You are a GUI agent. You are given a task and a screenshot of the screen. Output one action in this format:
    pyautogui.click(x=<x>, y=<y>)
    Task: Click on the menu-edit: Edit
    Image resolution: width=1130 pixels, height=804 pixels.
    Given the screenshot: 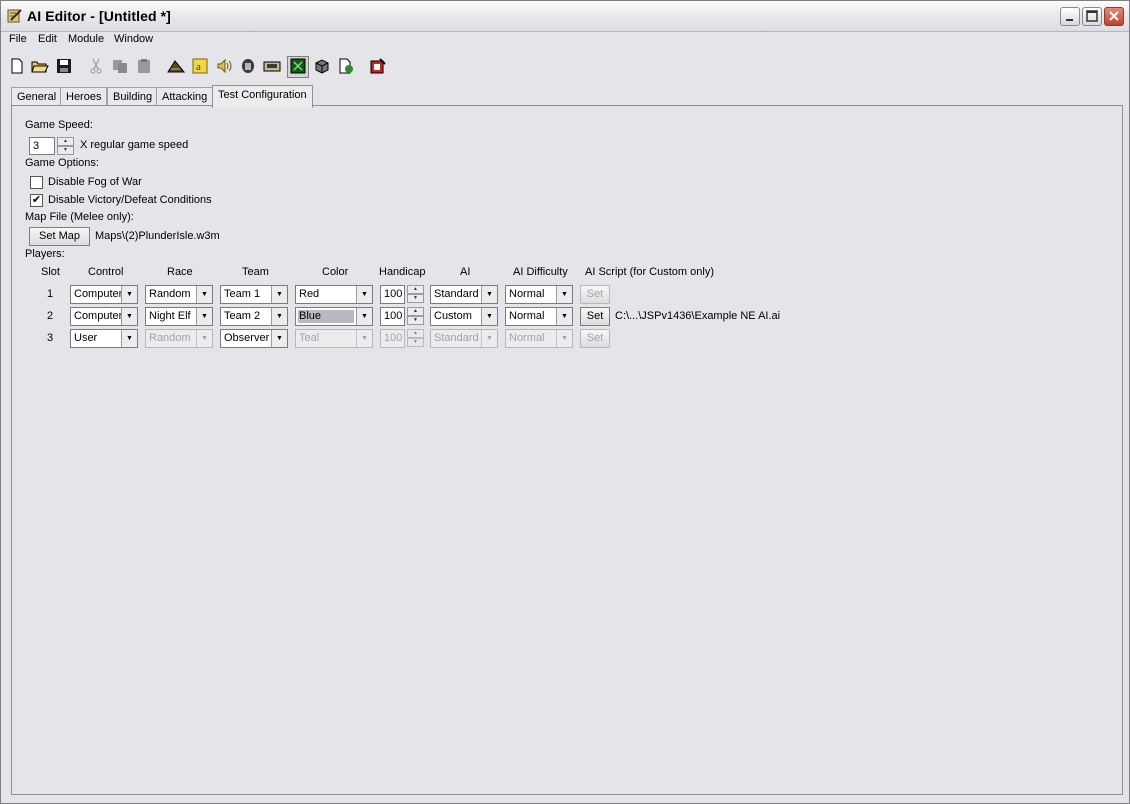 What is the action you would take?
    pyautogui.click(x=47, y=39)
    